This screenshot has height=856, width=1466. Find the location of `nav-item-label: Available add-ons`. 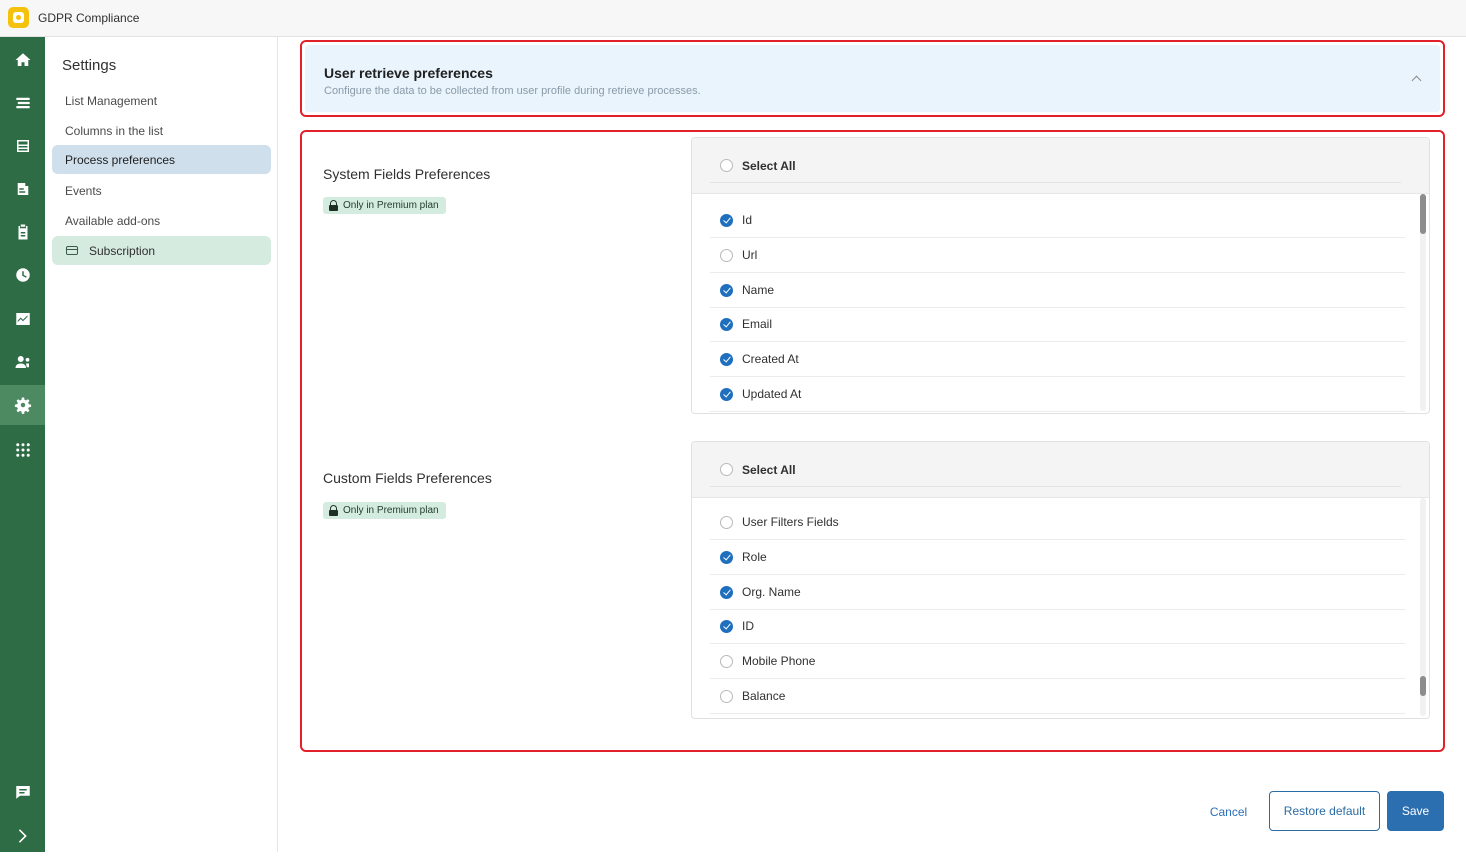

nav-item-label: Available add-ons is located at coordinates (113, 220).